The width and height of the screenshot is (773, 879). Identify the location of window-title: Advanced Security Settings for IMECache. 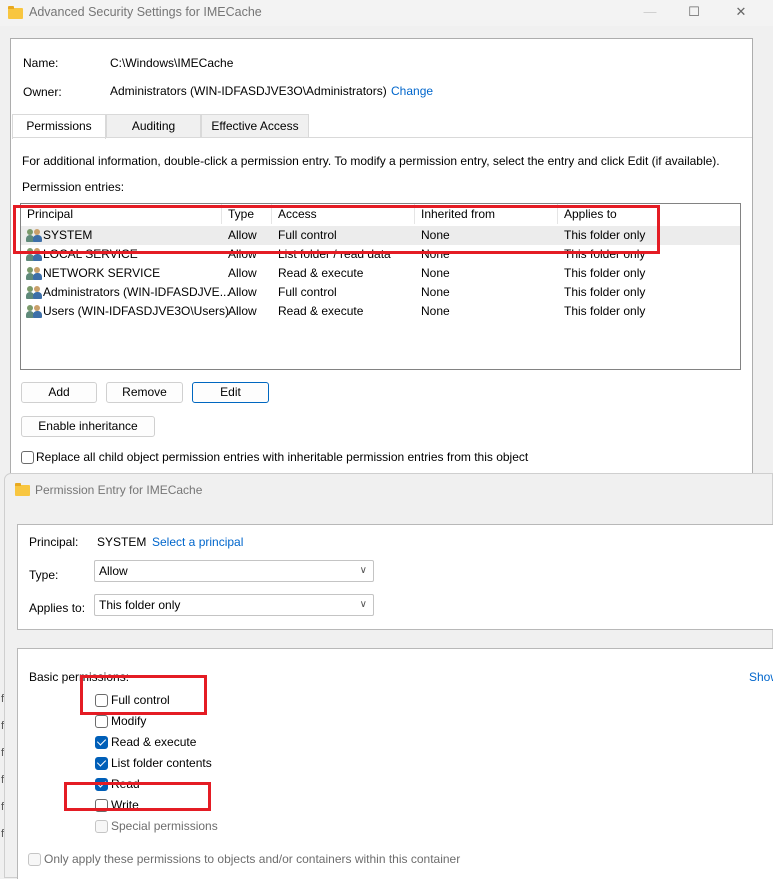
(145, 12).